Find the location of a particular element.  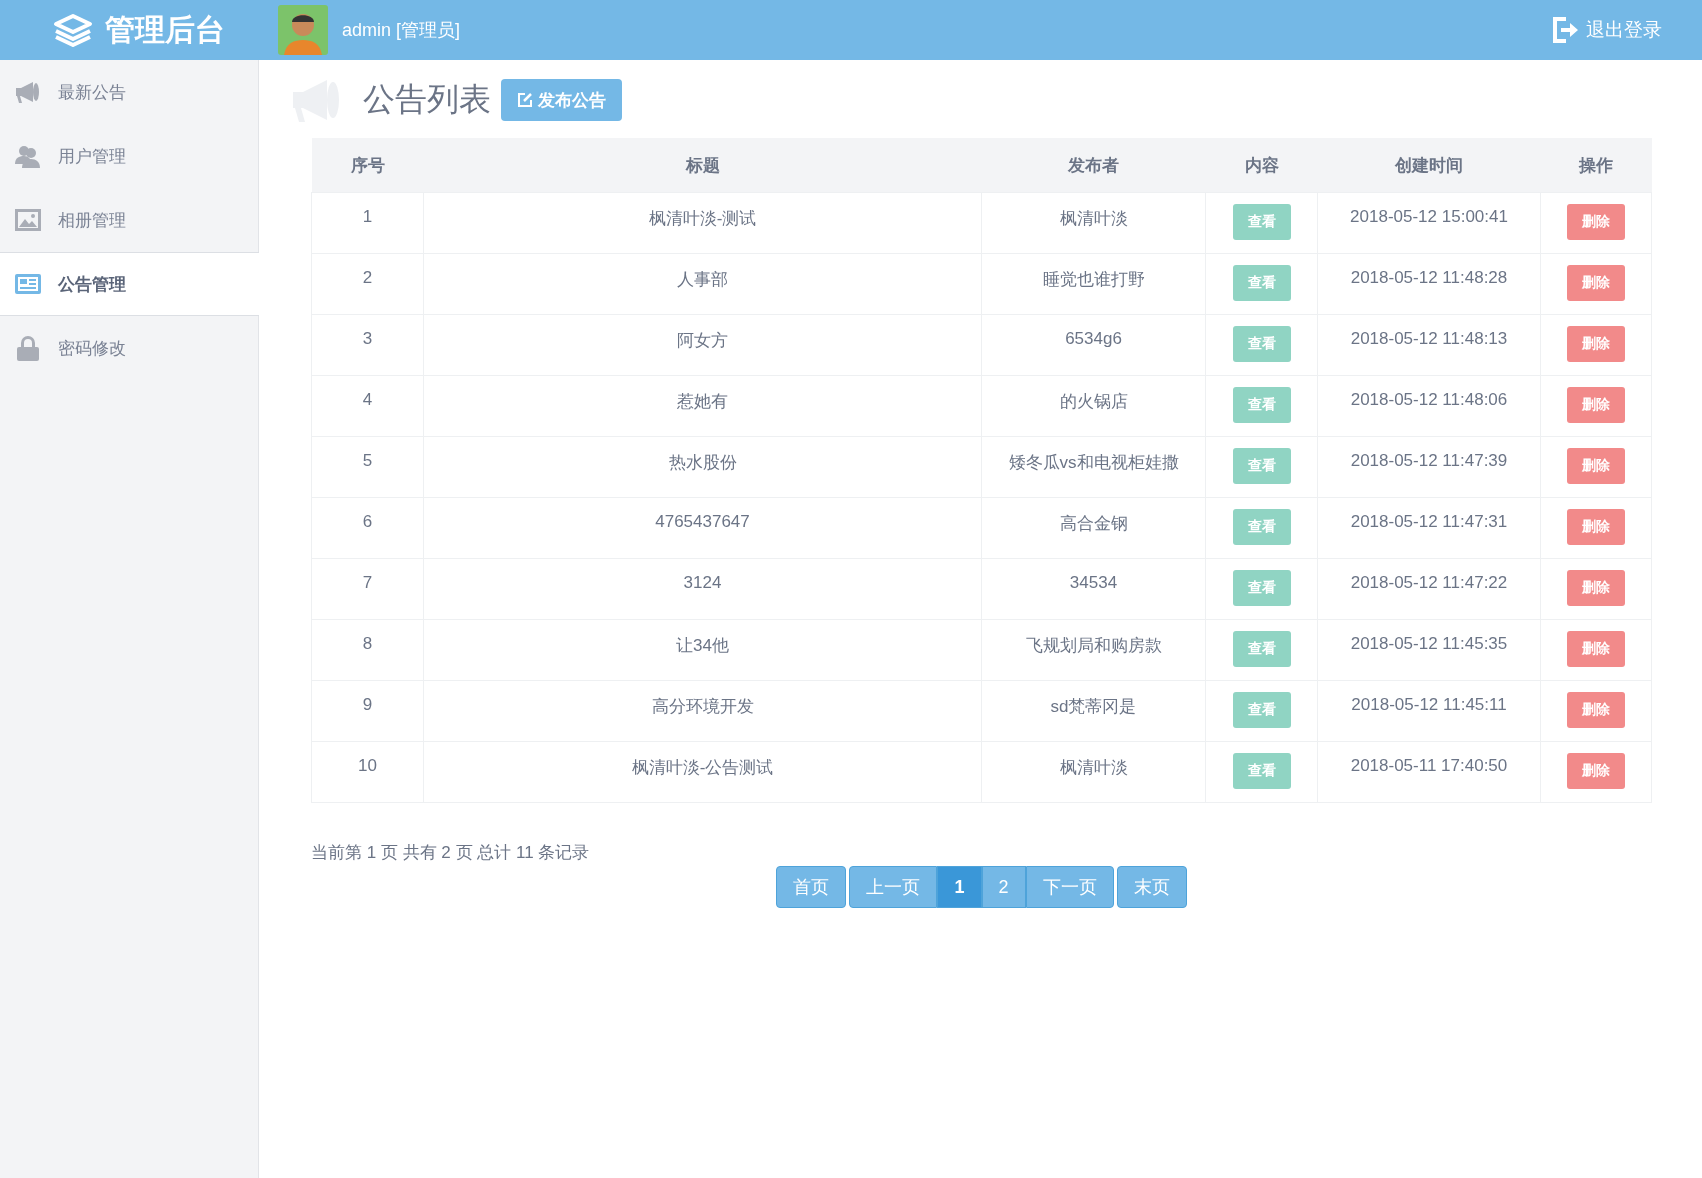

table-cell: 6534g6 is located at coordinates (1093, 345).